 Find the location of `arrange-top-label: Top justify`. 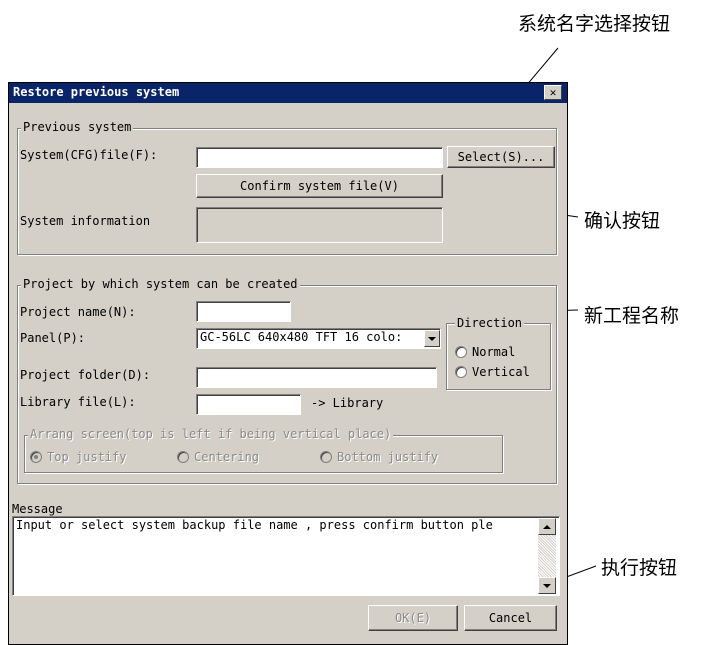

arrange-top-label: Top justify is located at coordinates (87, 457).